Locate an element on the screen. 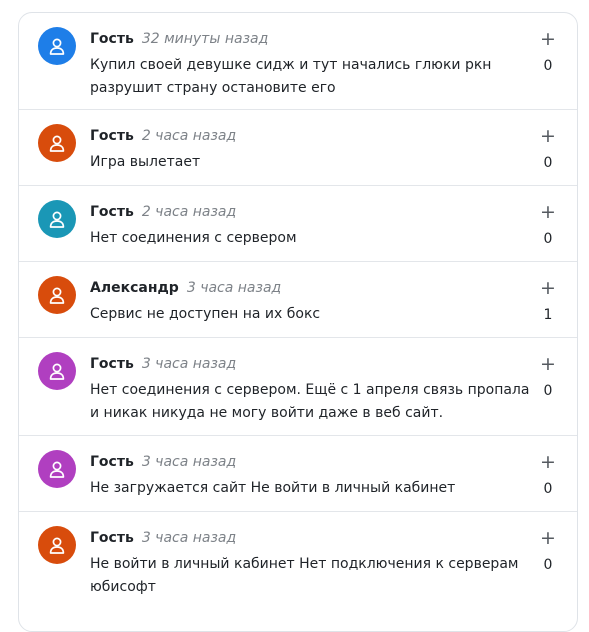 The height and width of the screenshot is (632, 589). comment-item: Гость 2 часа назад Игра вылетает + 0 is located at coordinates (298, 148).